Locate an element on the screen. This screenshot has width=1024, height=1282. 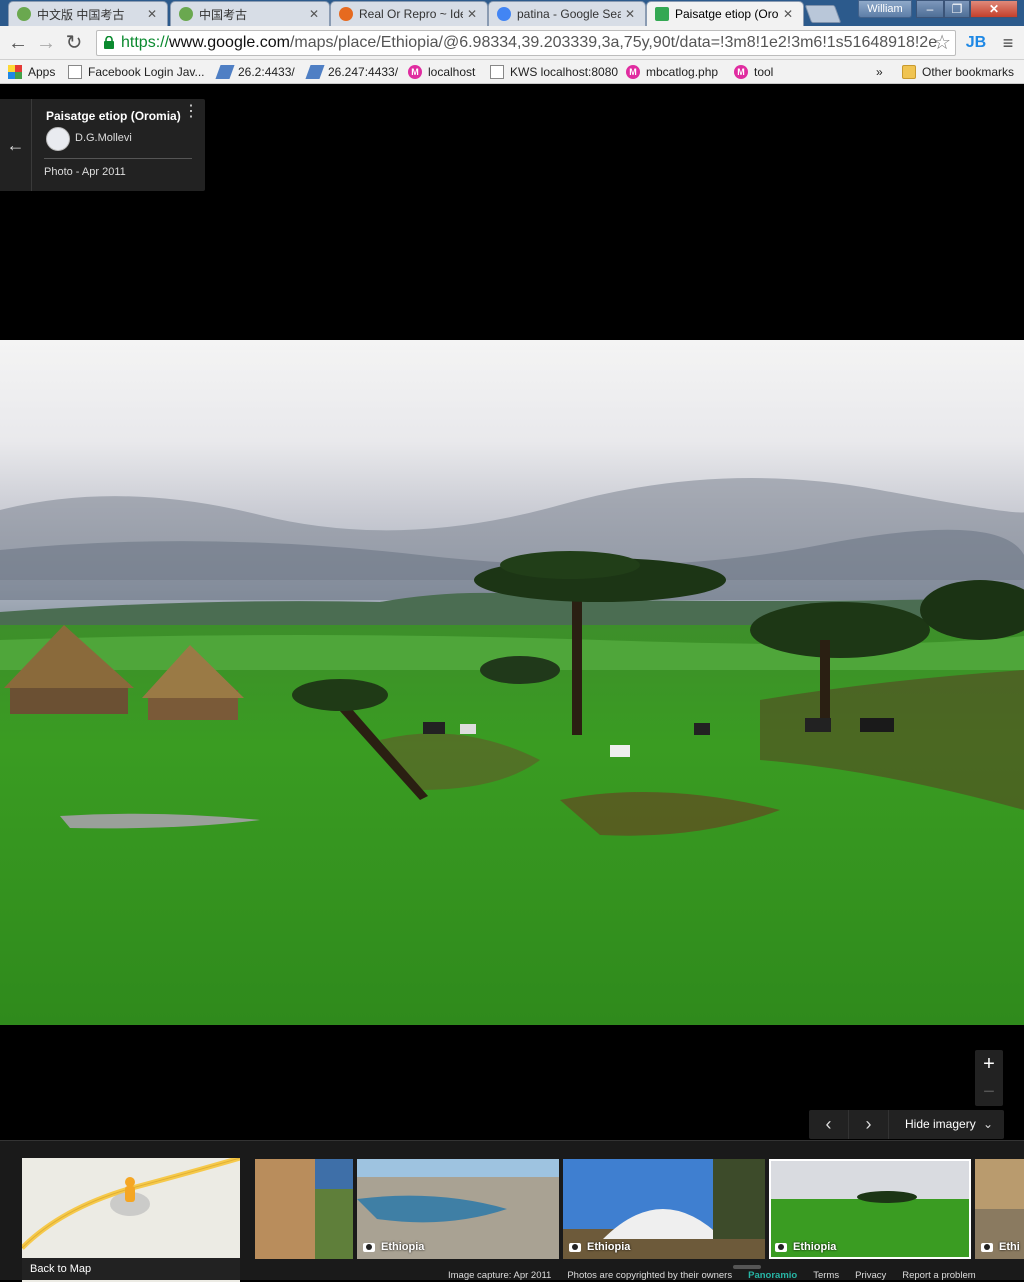
bookmark-star-icon: ☆ is located at coordinates (942, 43).